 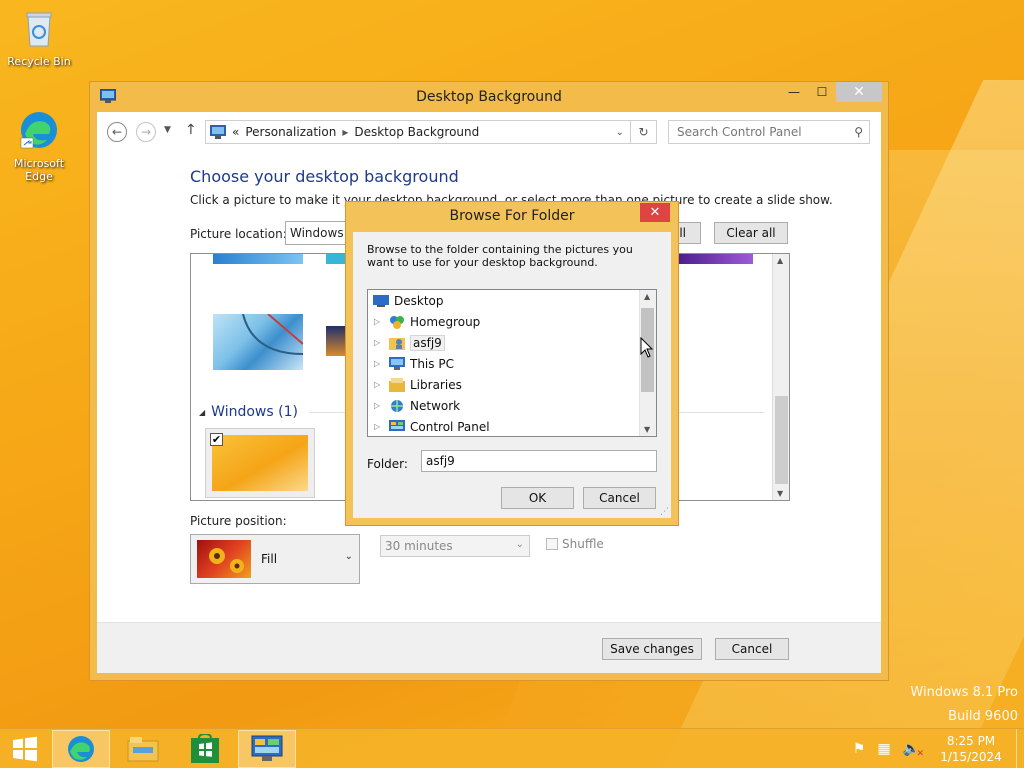 What do you see at coordinates (415, 384) in the screenshot?
I see `tree-item-libraries: ▷ Libraries` at bounding box center [415, 384].